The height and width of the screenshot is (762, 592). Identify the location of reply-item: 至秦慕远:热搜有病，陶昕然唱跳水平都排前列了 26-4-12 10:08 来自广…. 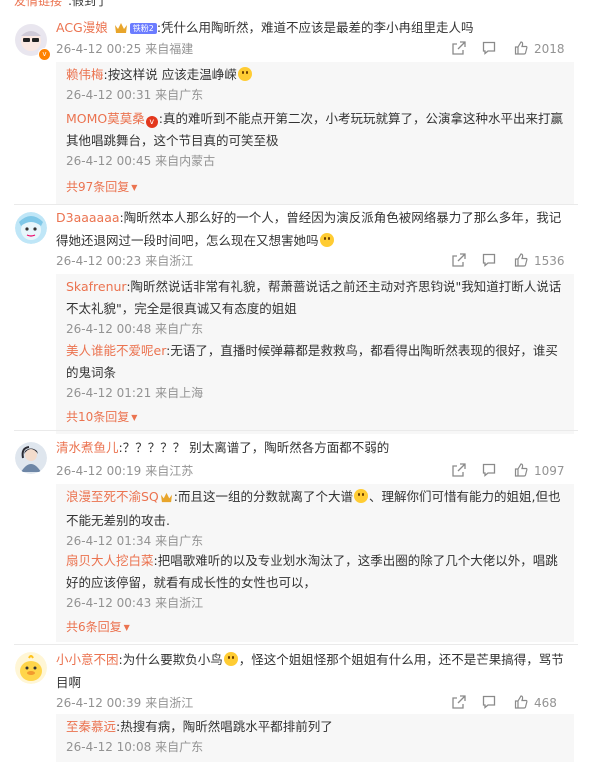
(316, 736).